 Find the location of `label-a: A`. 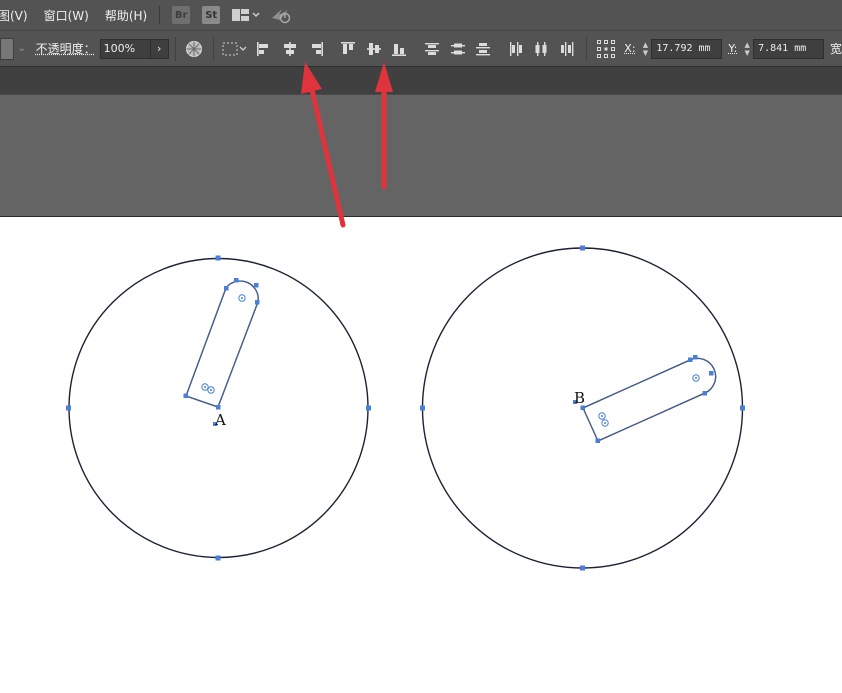

label-a: A is located at coordinates (220, 420).